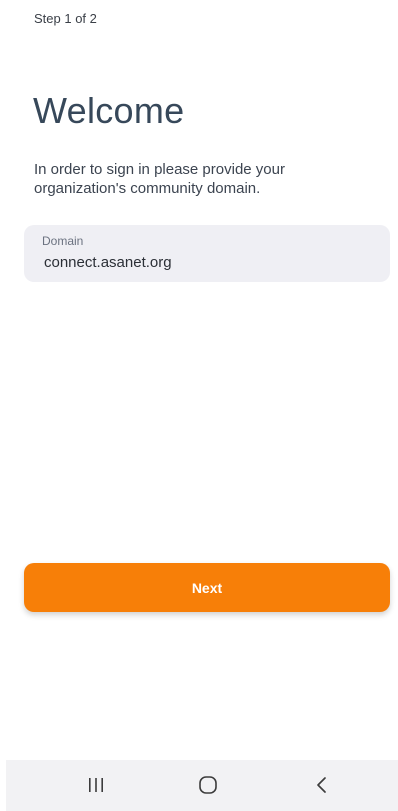 The width and height of the screenshot is (398, 811). I want to click on back-icon, so click(321, 785).